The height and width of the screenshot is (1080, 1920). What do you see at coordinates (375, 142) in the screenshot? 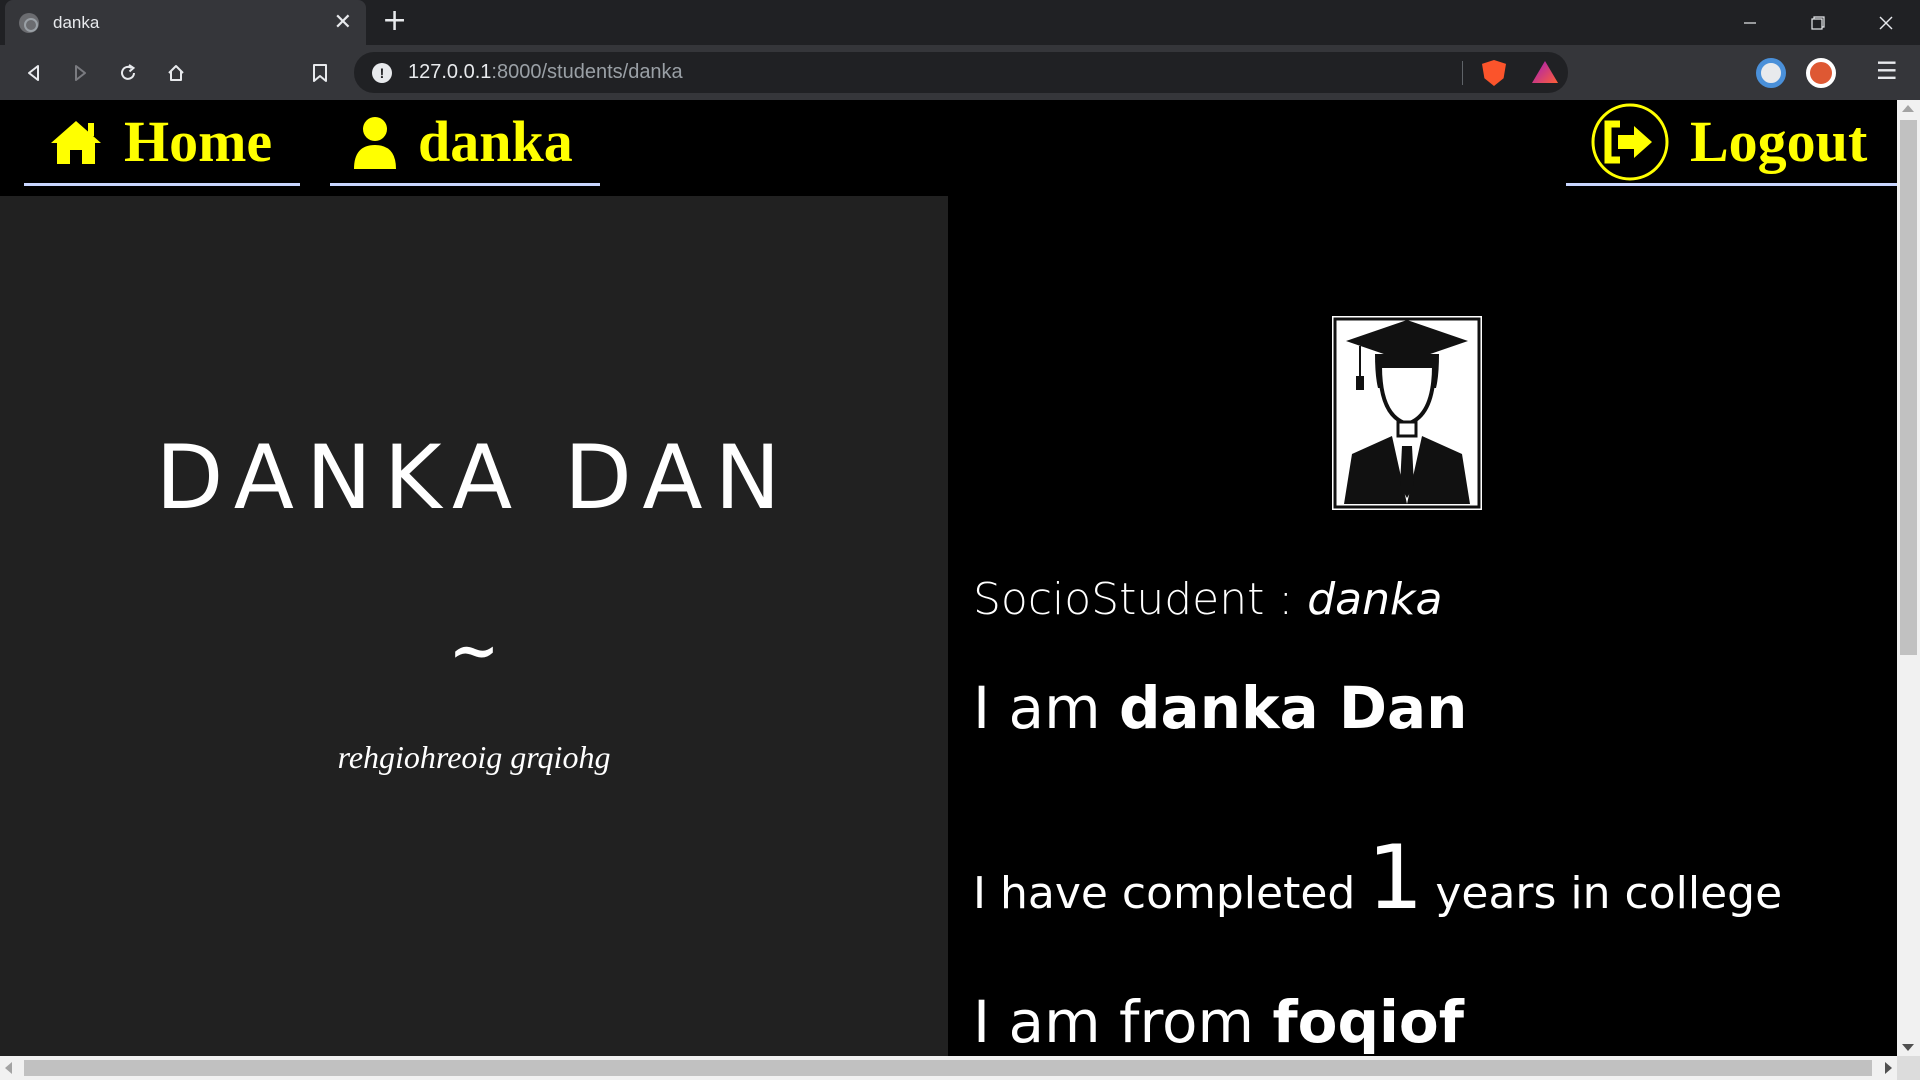
I see `user-icon` at bounding box center [375, 142].